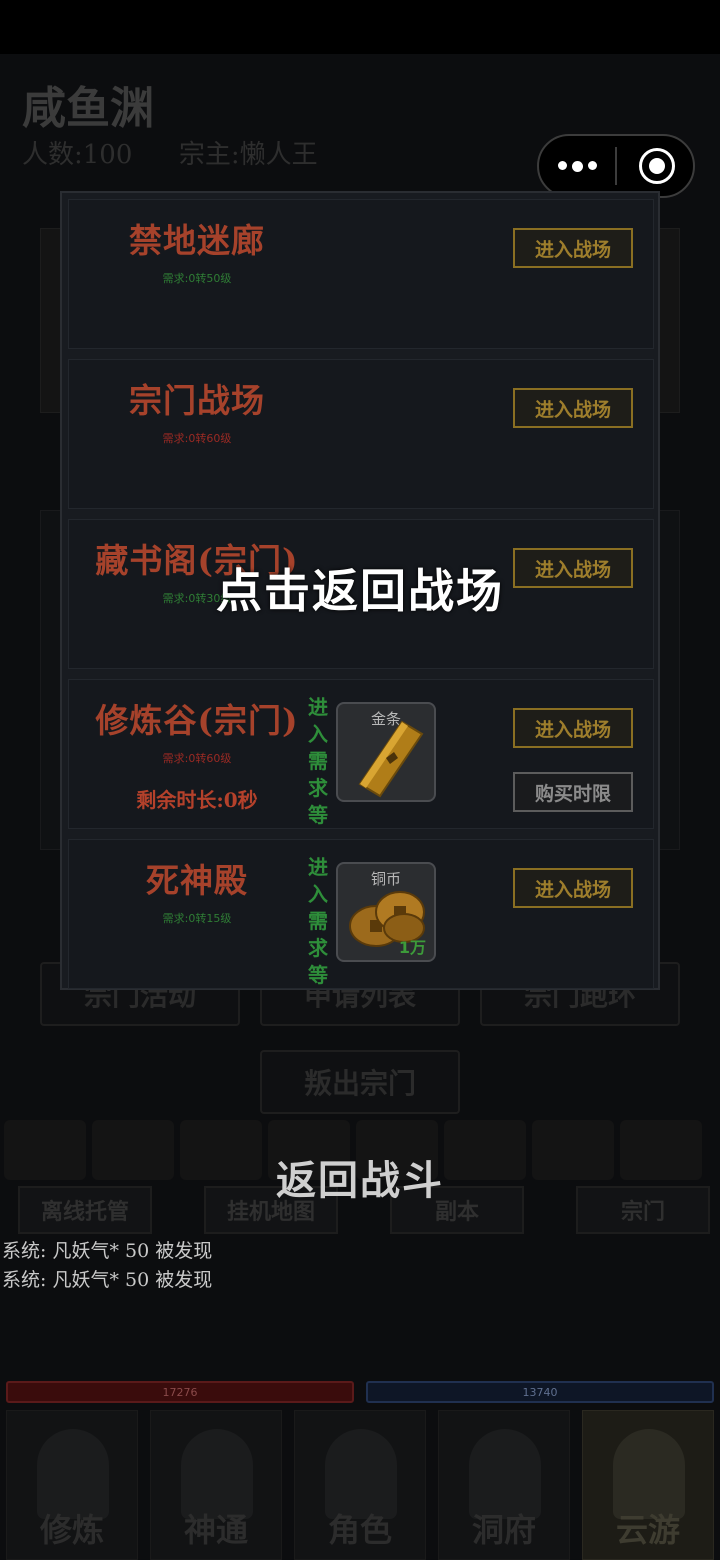 The image size is (720, 1560). What do you see at coordinates (197, 800) in the screenshot?
I see `remaining-time: 剩余时长:0秒` at bounding box center [197, 800].